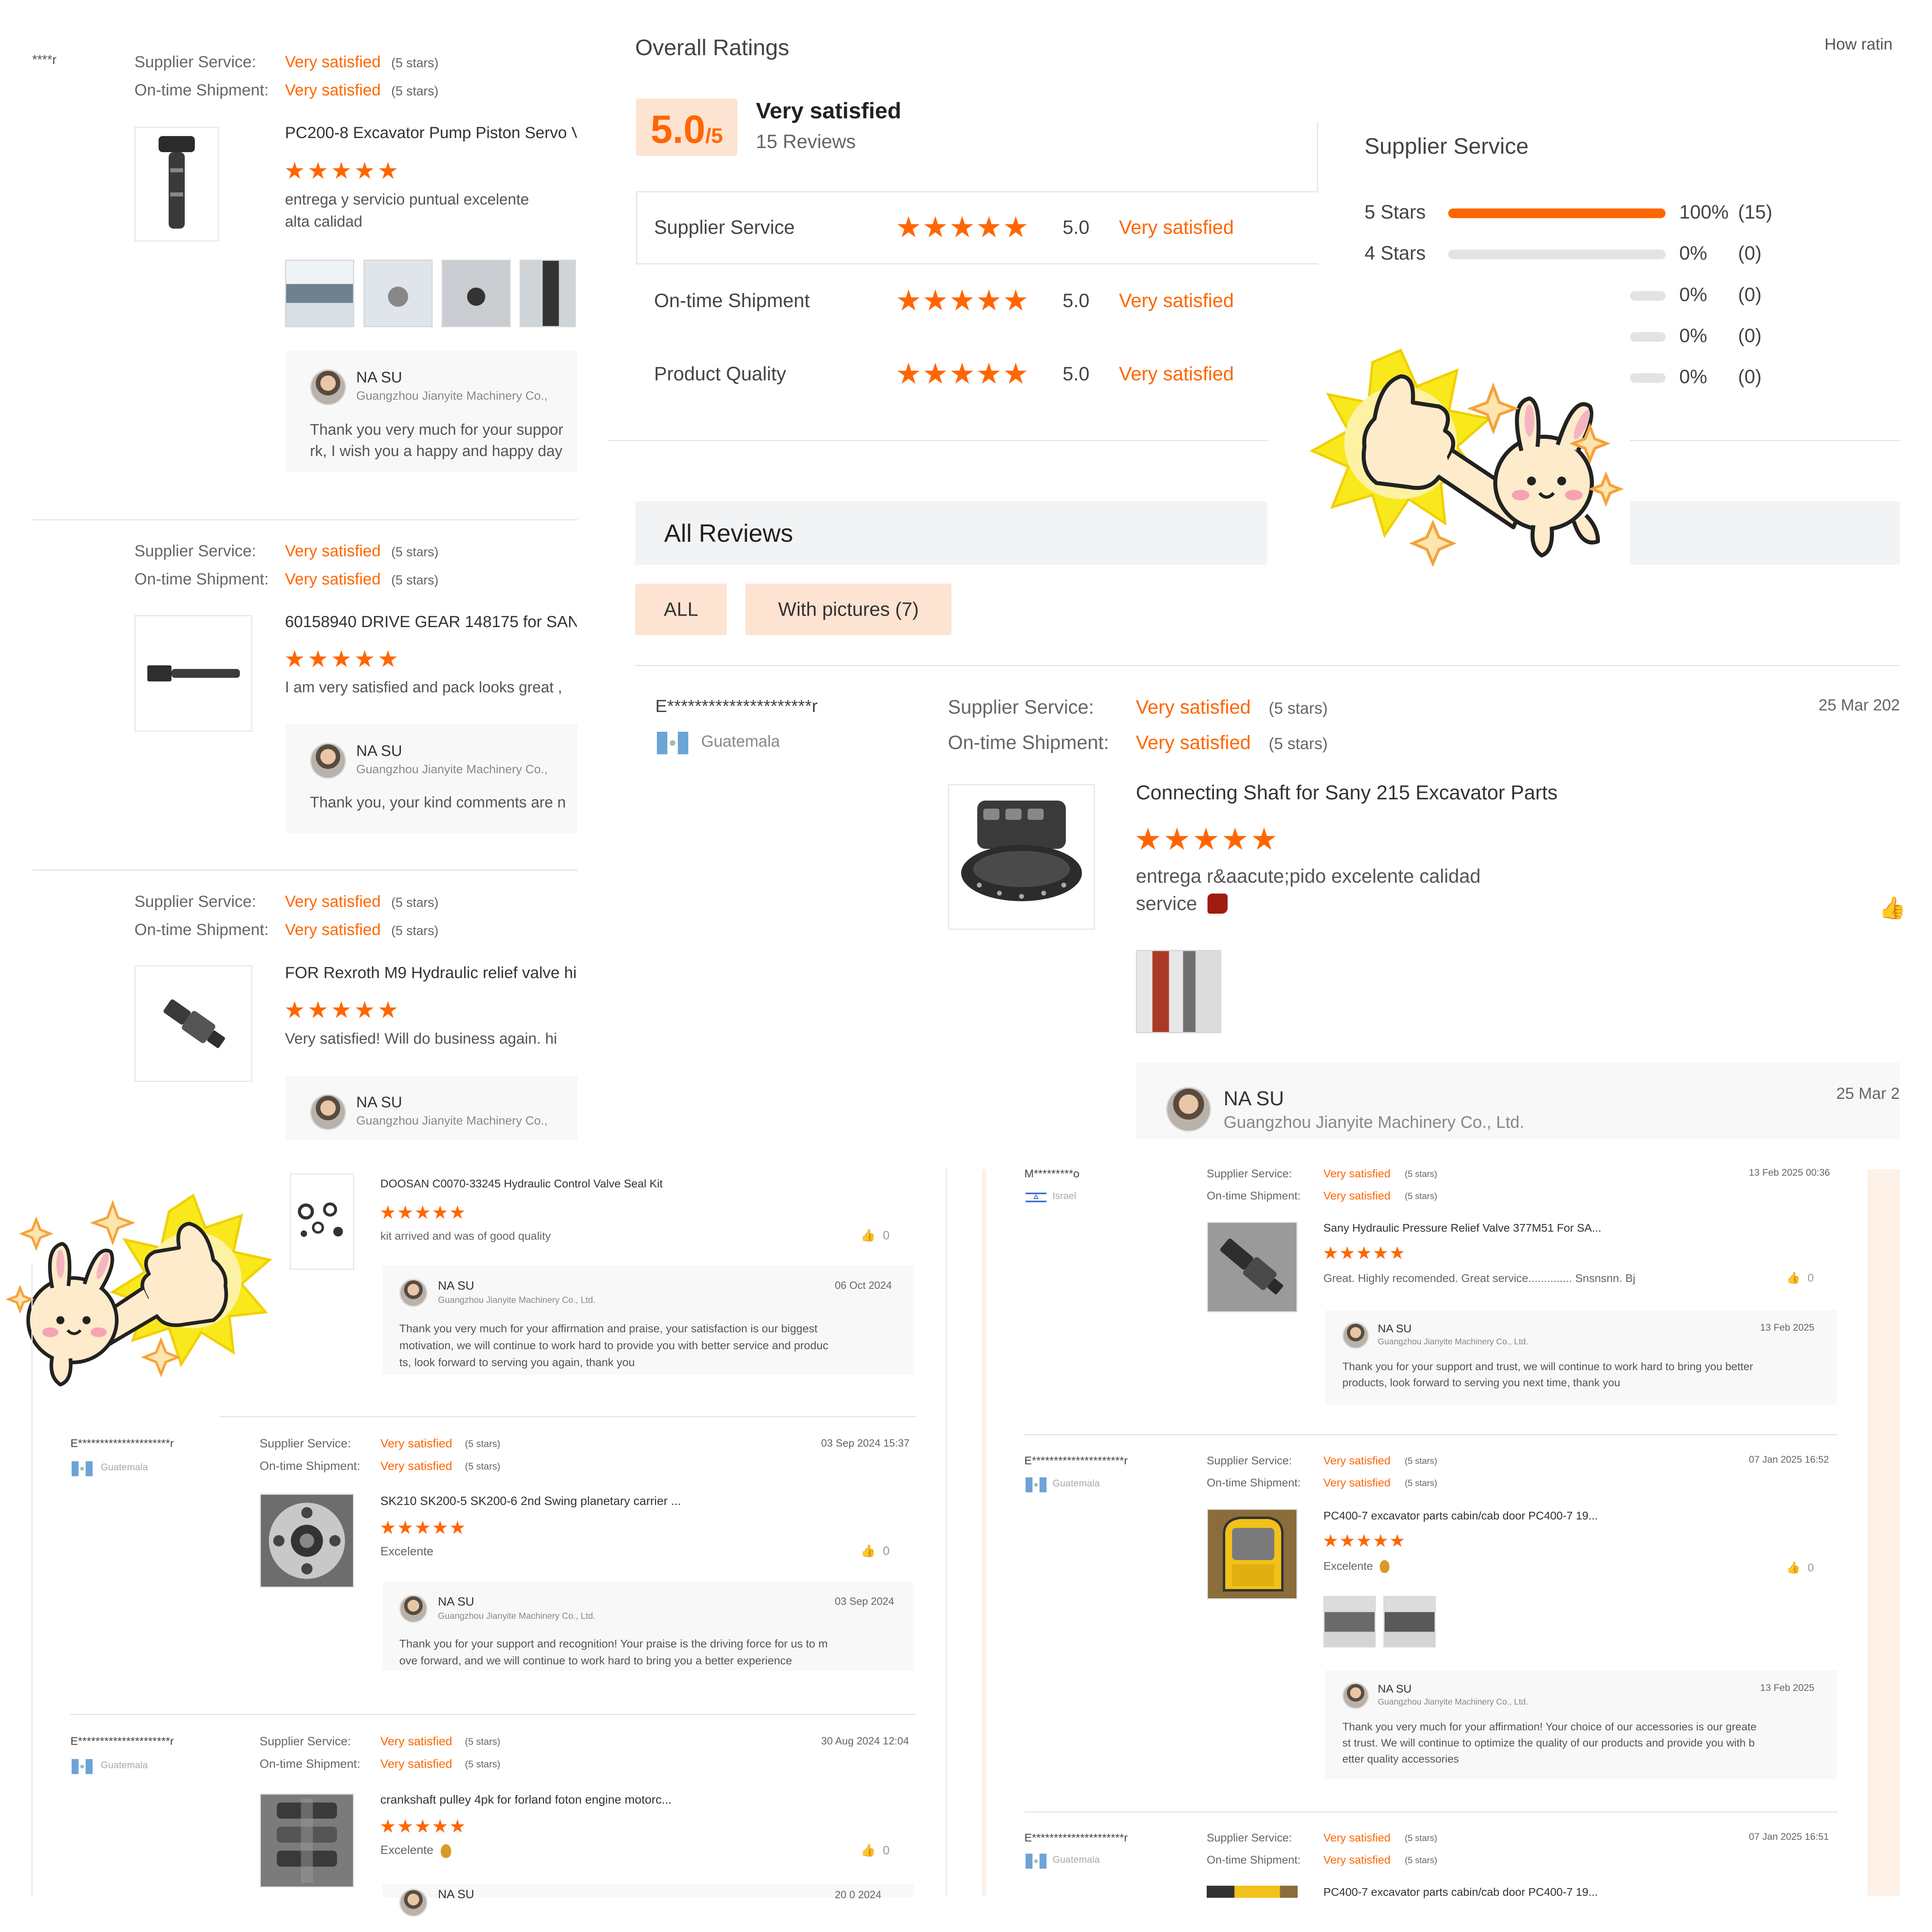  I want to click on reply-date: 13 Feb 2025, so click(1787, 1688).